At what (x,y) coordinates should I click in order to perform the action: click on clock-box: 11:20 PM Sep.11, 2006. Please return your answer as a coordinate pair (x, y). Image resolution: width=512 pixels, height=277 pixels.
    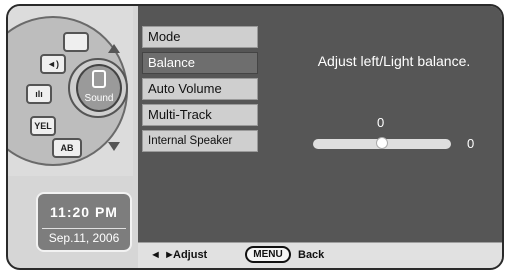
    Looking at the image, I should click on (84, 222).